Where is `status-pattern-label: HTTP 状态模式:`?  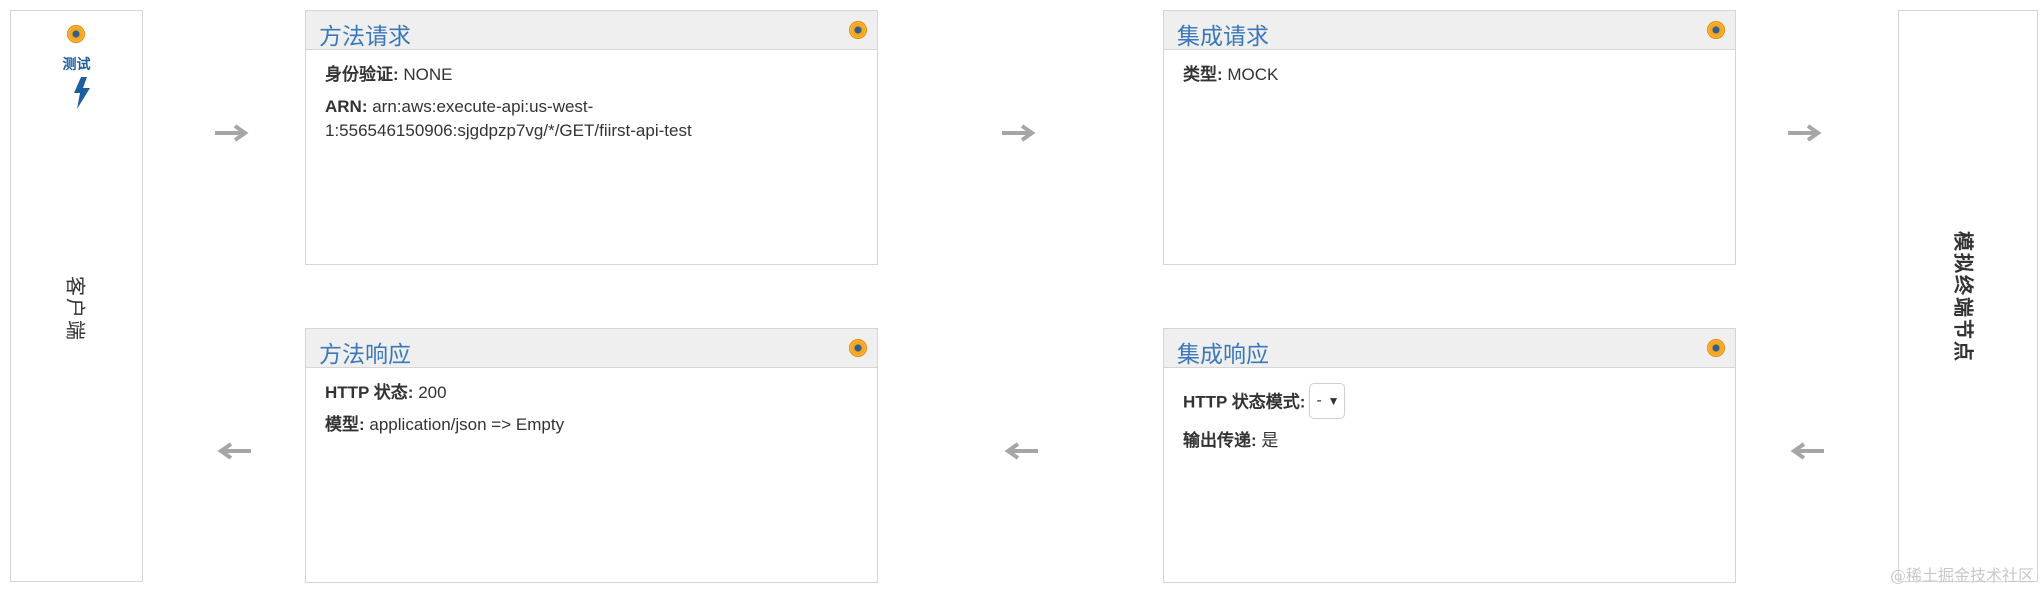
status-pattern-label: HTTP 状态模式: is located at coordinates (1244, 402).